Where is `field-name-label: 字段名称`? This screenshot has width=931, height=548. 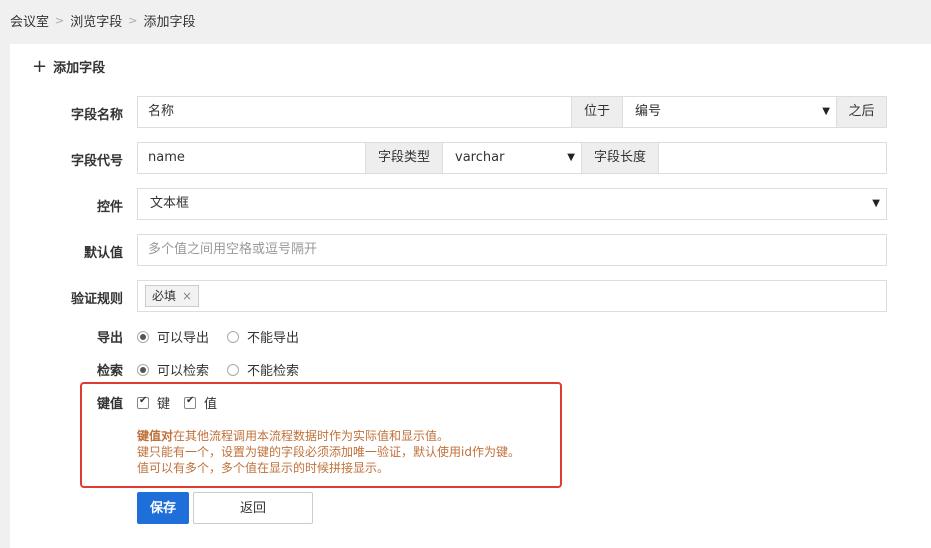
field-name-label: 字段名称 is located at coordinates (96, 115).